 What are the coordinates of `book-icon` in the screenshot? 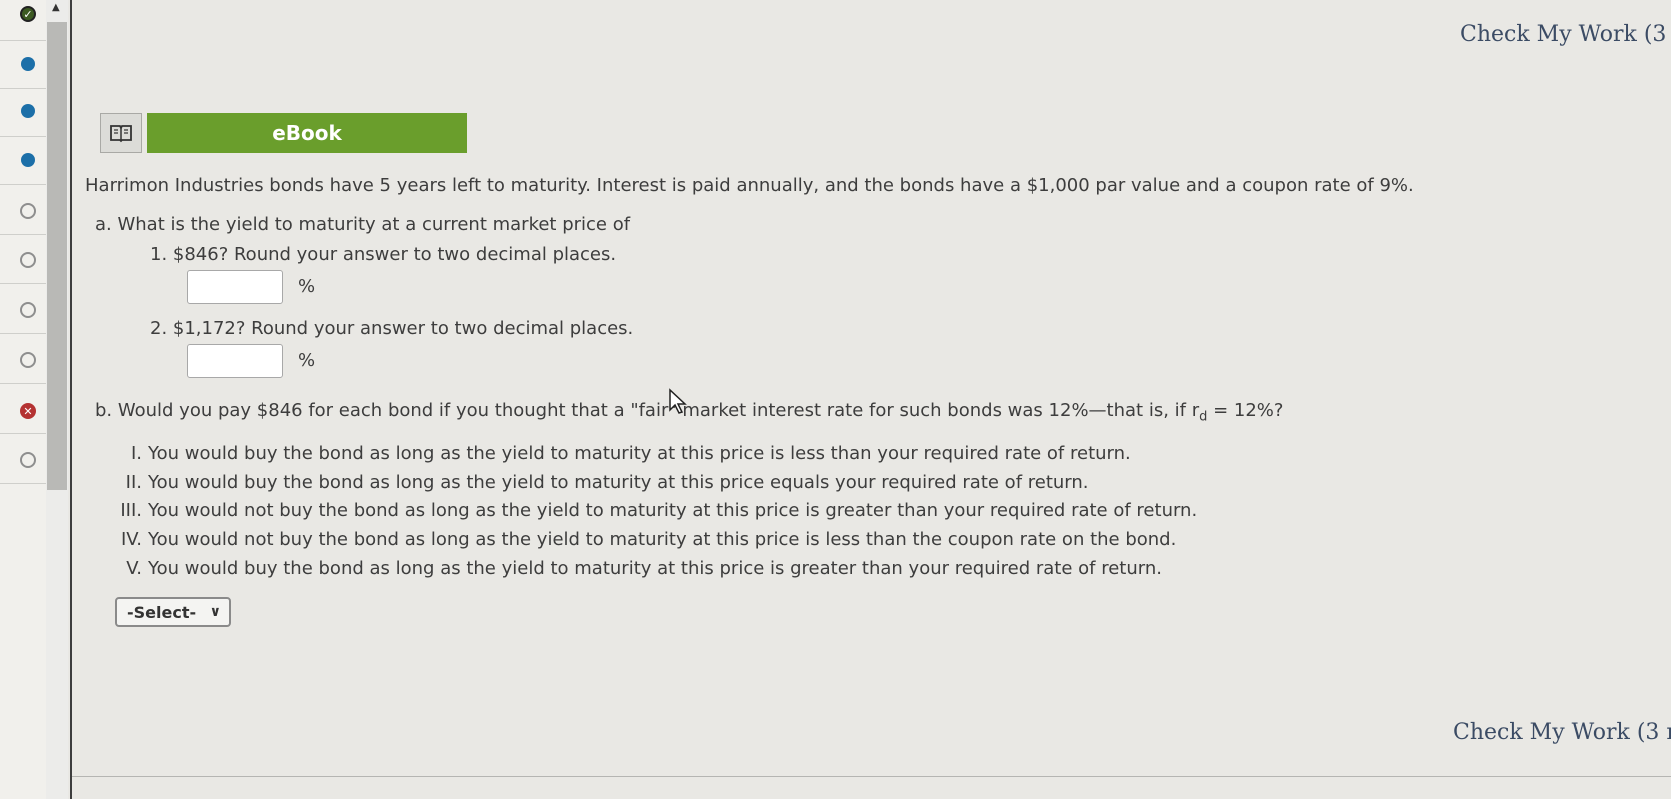 It's located at (121, 133).